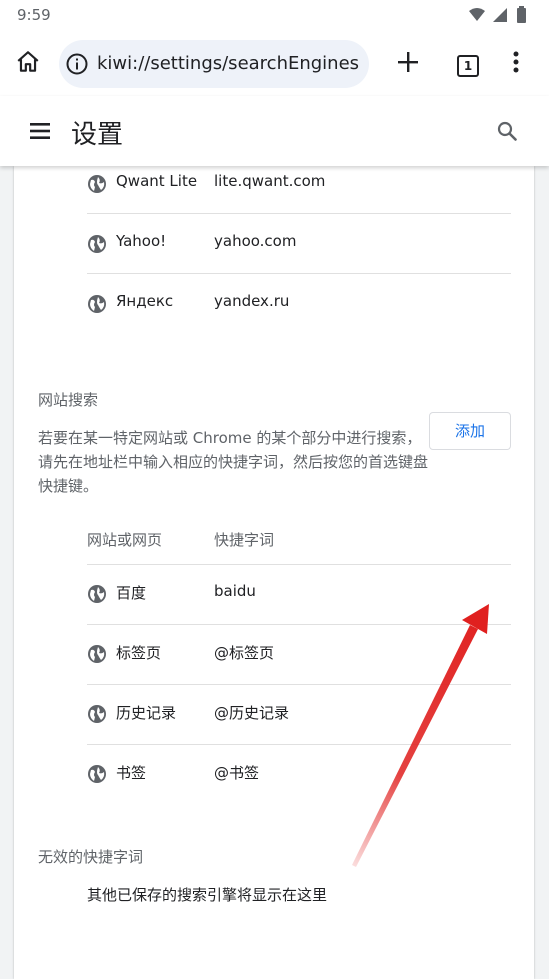 This screenshot has width=549, height=979. I want to click on site-search-row-baidu: 百度 baidu, so click(299, 594).